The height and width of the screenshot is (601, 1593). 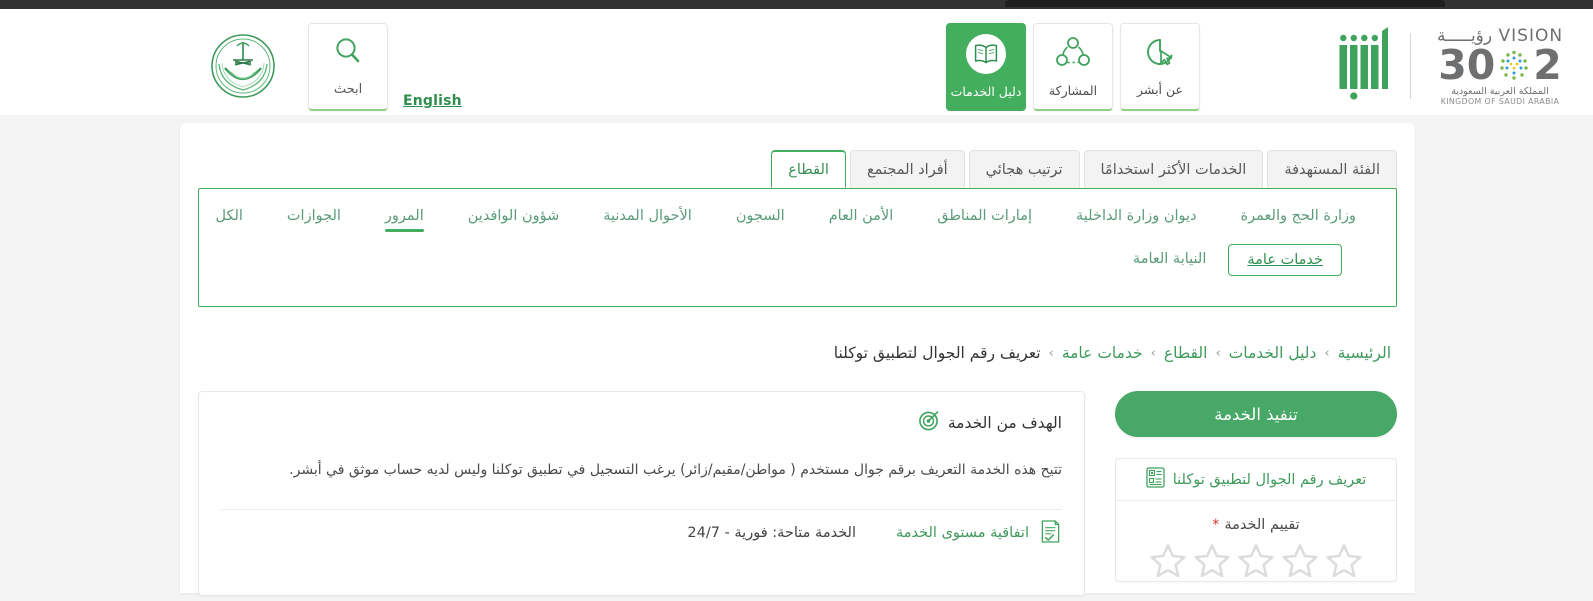 I want to click on breadcrumb-item-sector: القطاع, so click(x=1186, y=353).